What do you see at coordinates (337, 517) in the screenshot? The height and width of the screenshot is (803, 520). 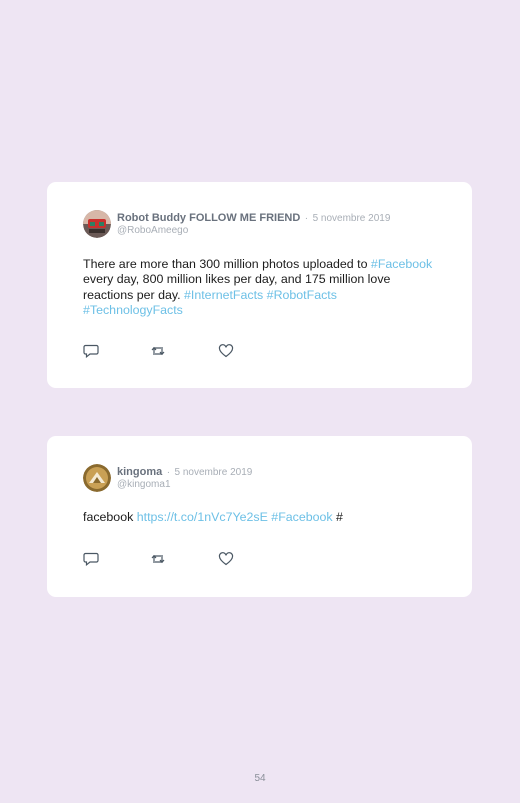 I see `tweet-text-part: #` at bounding box center [337, 517].